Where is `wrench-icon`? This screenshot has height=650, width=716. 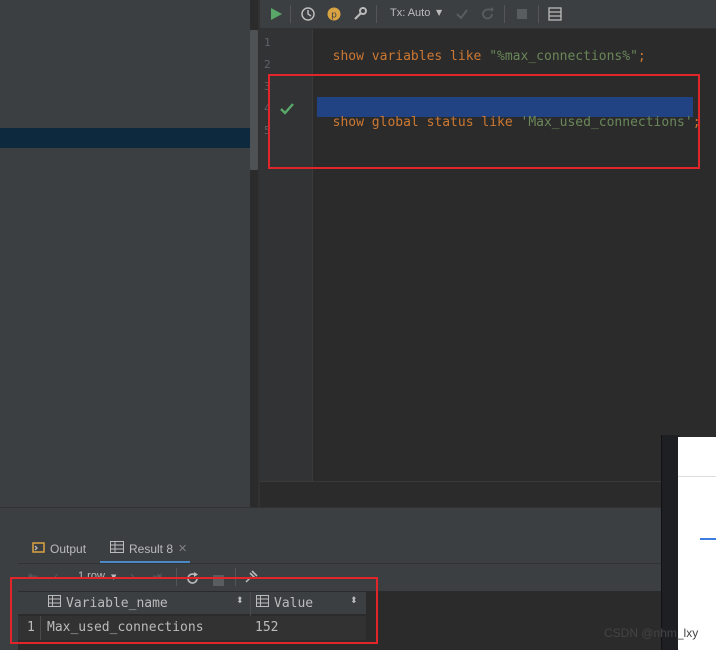
wrench-icon is located at coordinates (360, 14).